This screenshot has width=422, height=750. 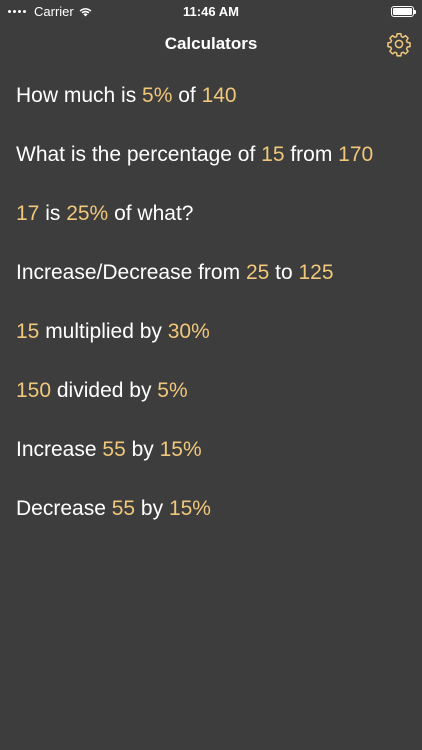 I want to click on calculator-row: Increase/Decrease from 25 to 125, so click(x=211, y=272).